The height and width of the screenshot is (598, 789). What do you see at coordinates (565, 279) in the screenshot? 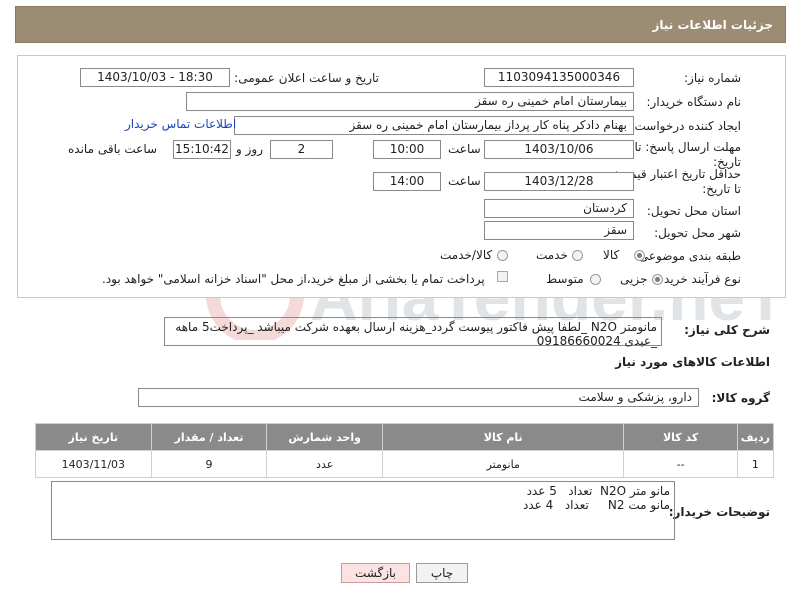
I see `process-option-medium: متوسط` at bounding box center [565, 279].